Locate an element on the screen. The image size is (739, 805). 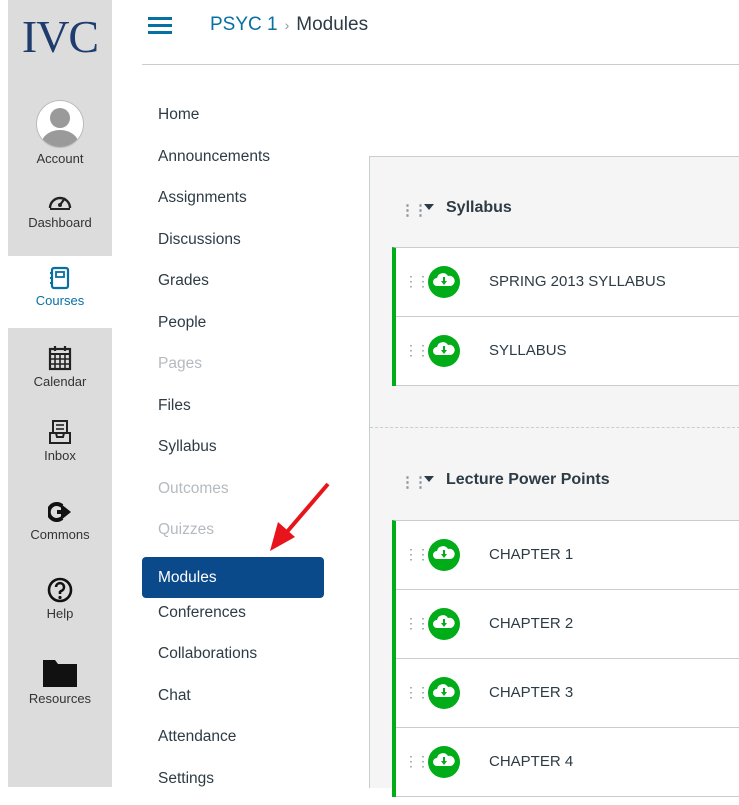
module-header-syllabus: ⋮⋮ Syllabus is located at coordinates (554, 211).